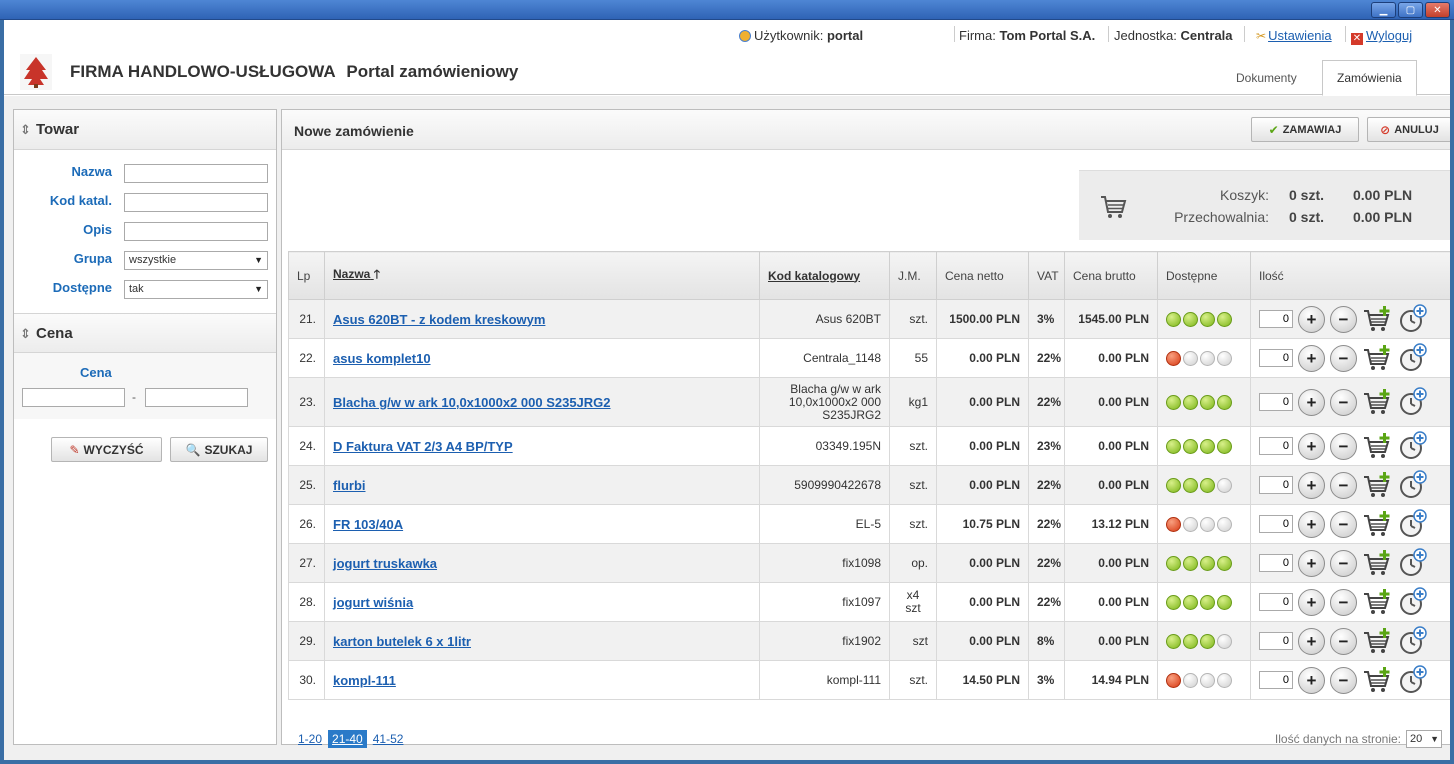  I want to click on tab-zamowienia: Zamówienia, so click(1369, 78).